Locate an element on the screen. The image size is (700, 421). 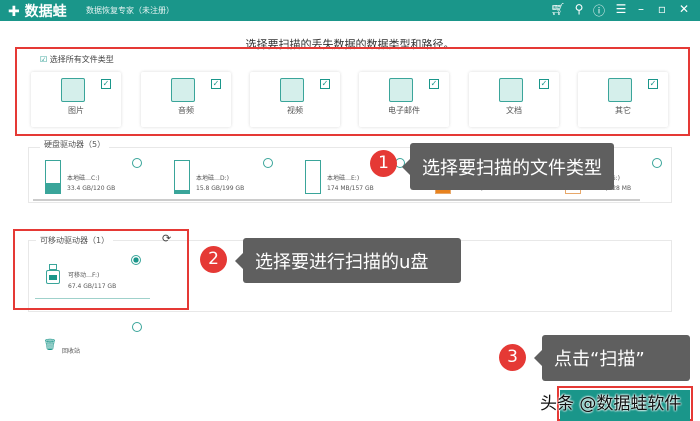
callout-3: 点击“扫描” is located at coordinates (612, 358).